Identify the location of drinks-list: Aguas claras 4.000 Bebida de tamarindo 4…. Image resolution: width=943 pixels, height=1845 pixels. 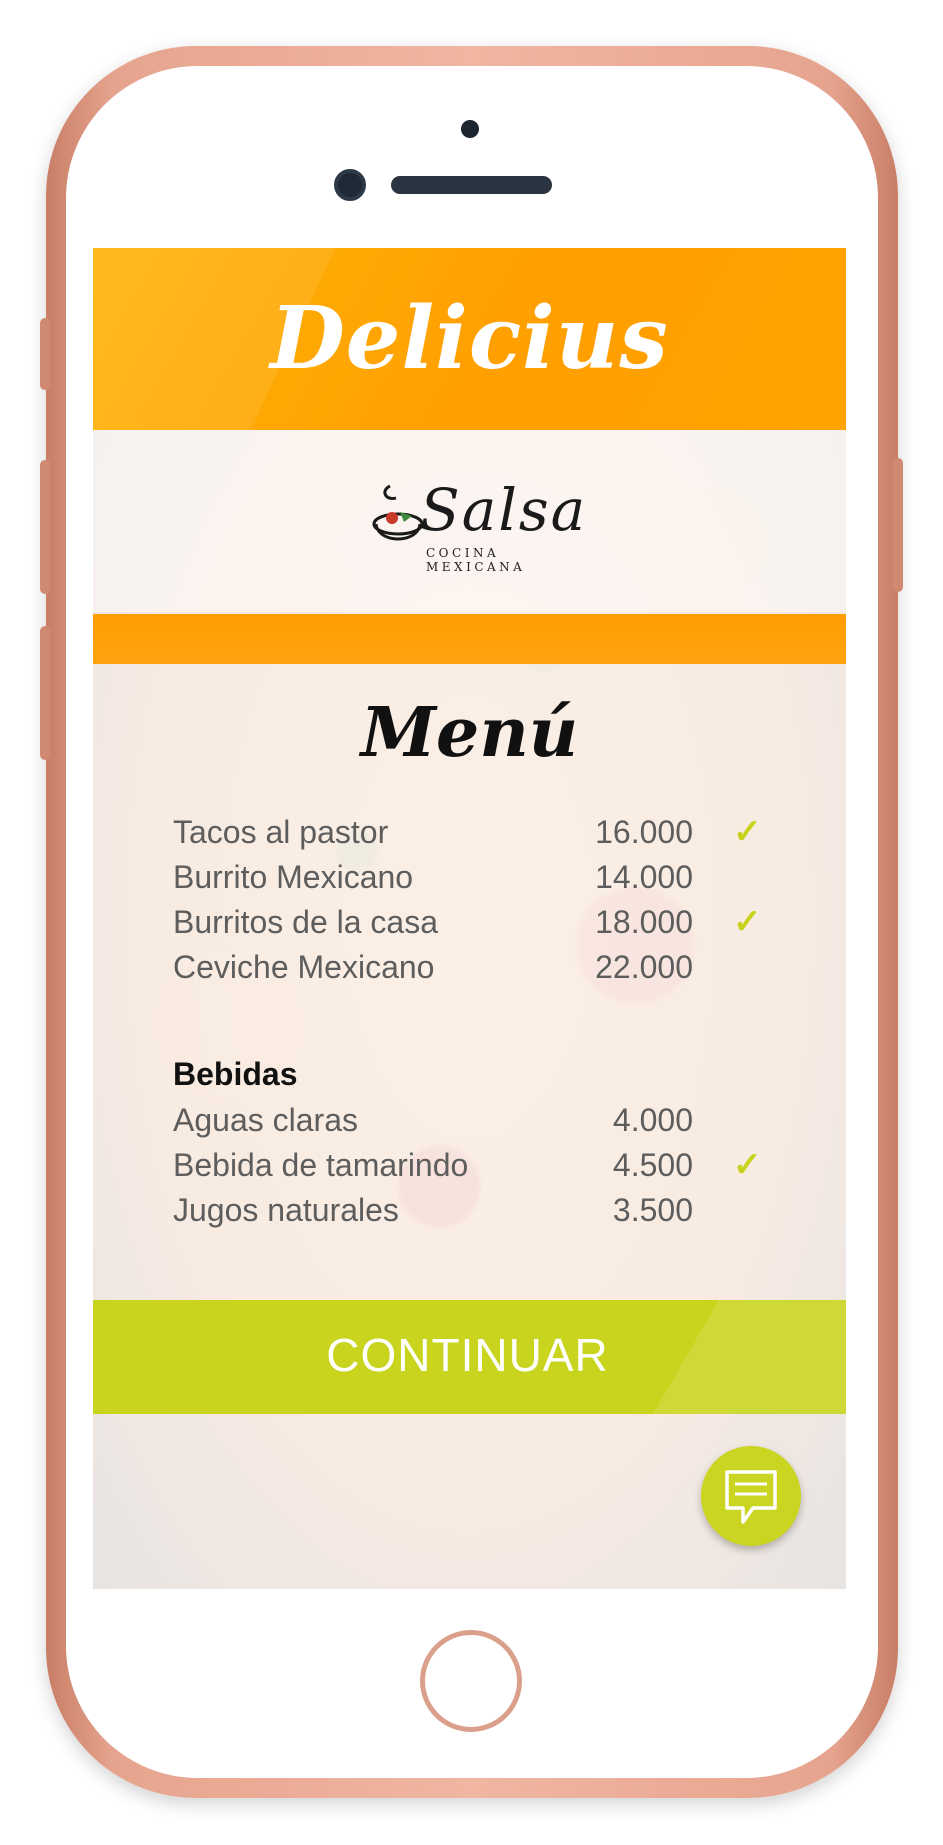
(433, 1165).